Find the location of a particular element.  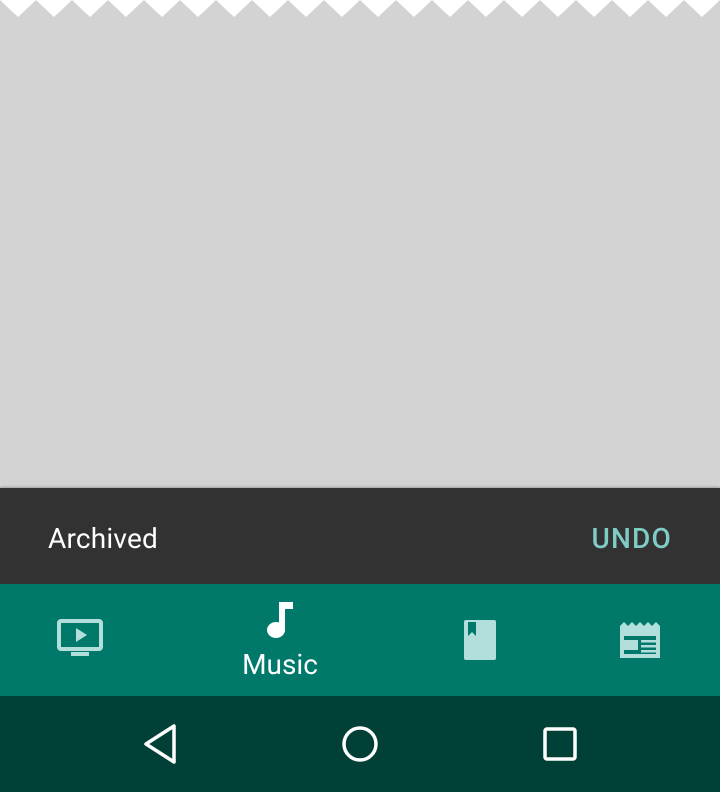

bottom-navigation: Music is located at coordinates (360, 640).